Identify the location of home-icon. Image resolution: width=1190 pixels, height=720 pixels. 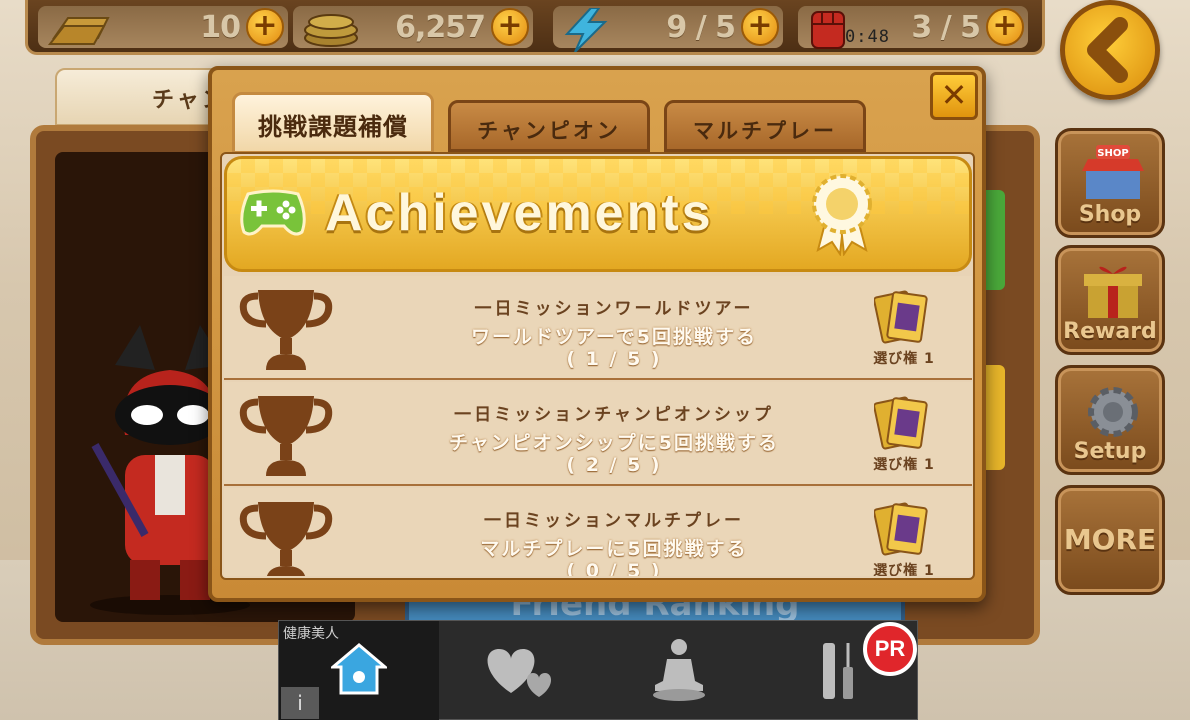
(359, 669).